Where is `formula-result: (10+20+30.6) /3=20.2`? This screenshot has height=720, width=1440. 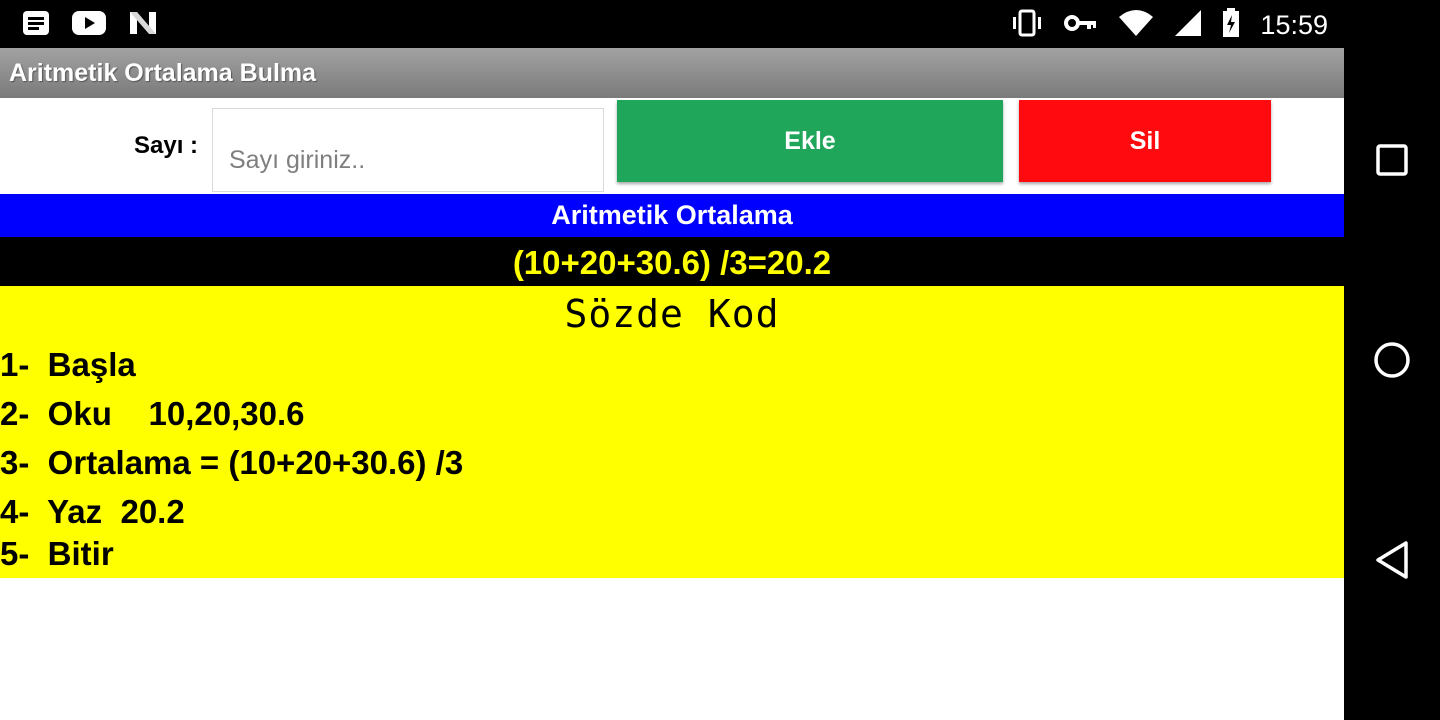 formula-result: (10+20+30.6) /3=20.2 is located at coordinates (672, 261).